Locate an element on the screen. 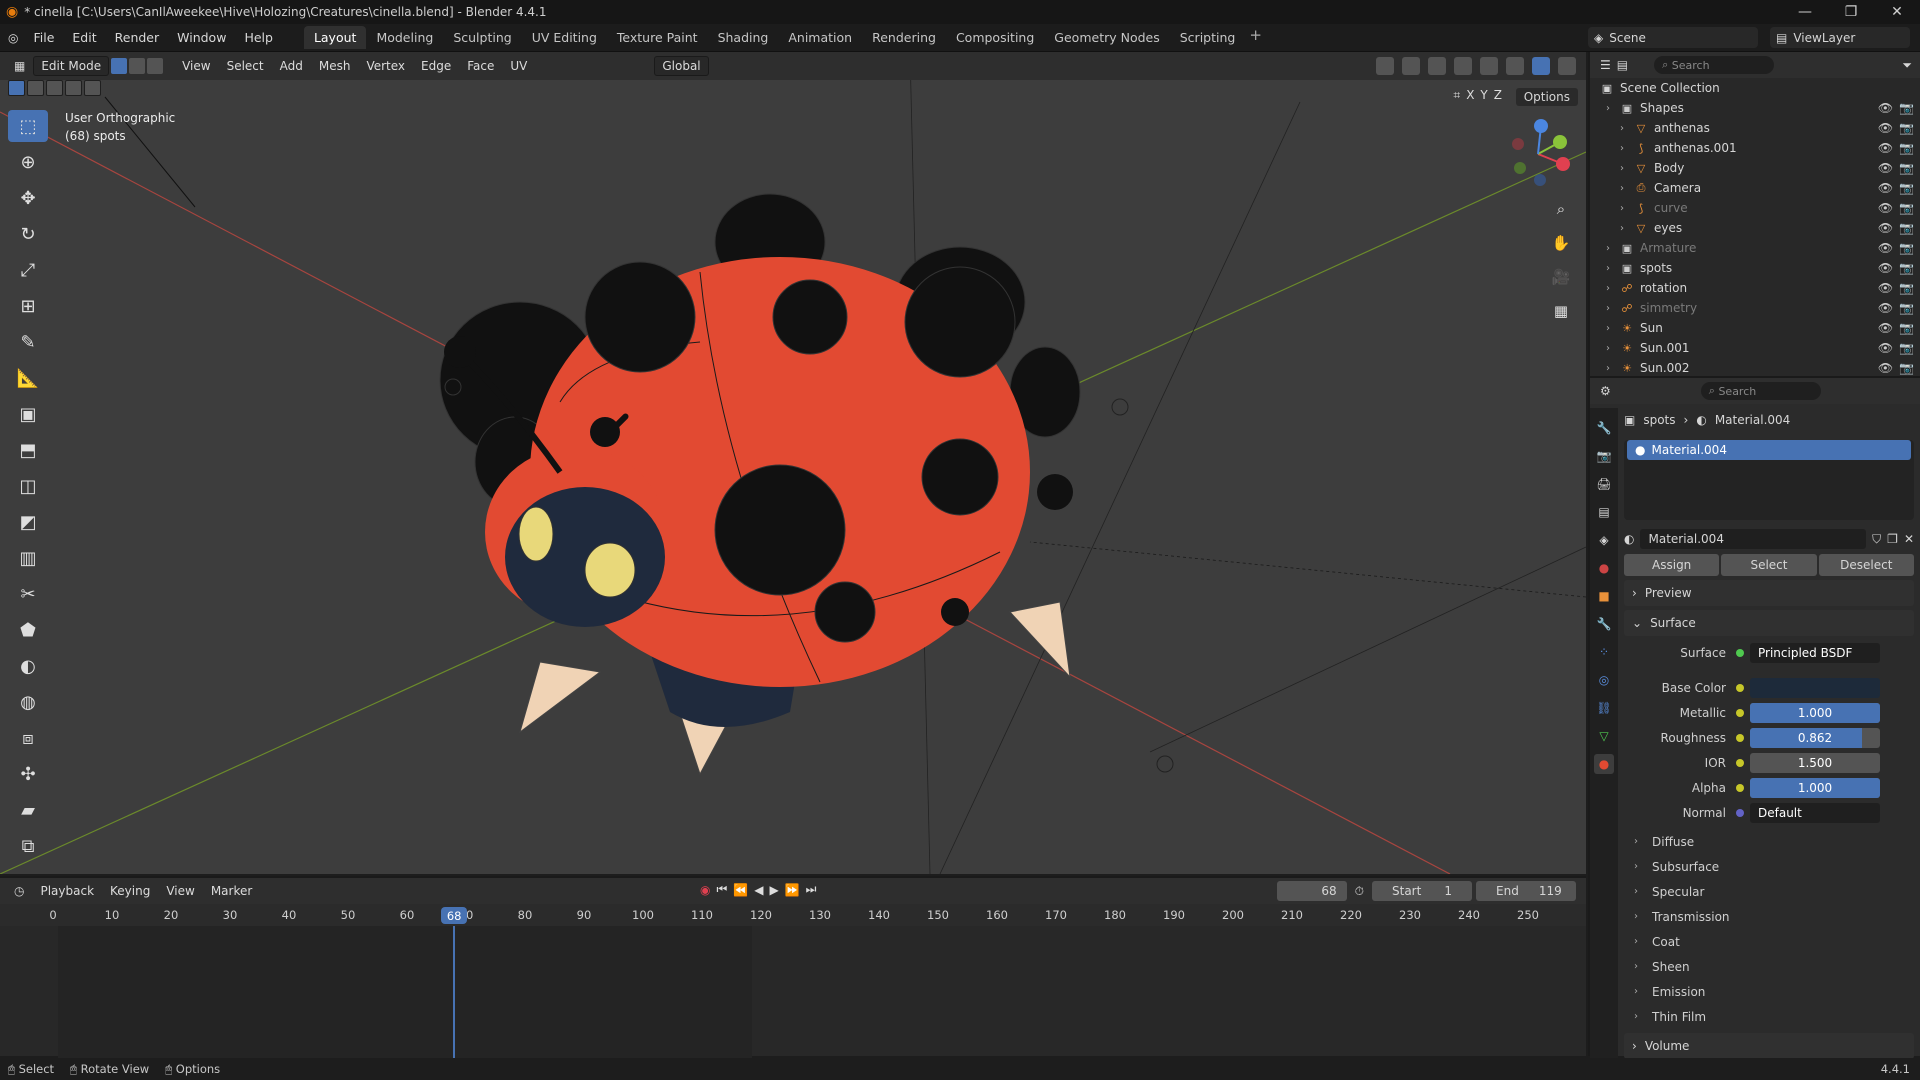 The width and height of the screenshot is (1920, 1080). overlay-icon is located at coordinates (1437, 66).